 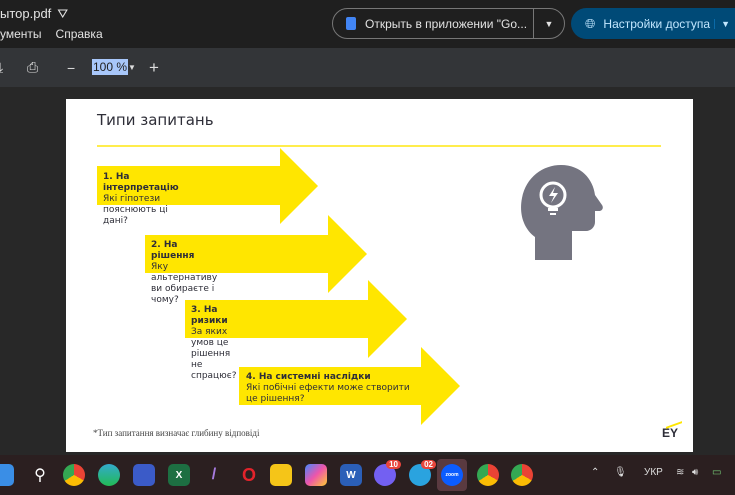 What do you see at coordinates (657, 23) in the screenshot?
I see `share-label: Настройки доступа` at bounding box center [657, 23].